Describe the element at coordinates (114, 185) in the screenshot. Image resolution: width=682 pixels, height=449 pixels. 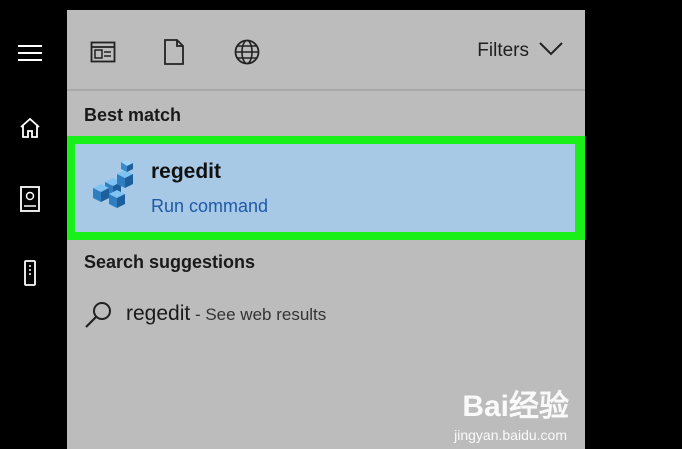
I see `registry-cubes-icon` at that location.